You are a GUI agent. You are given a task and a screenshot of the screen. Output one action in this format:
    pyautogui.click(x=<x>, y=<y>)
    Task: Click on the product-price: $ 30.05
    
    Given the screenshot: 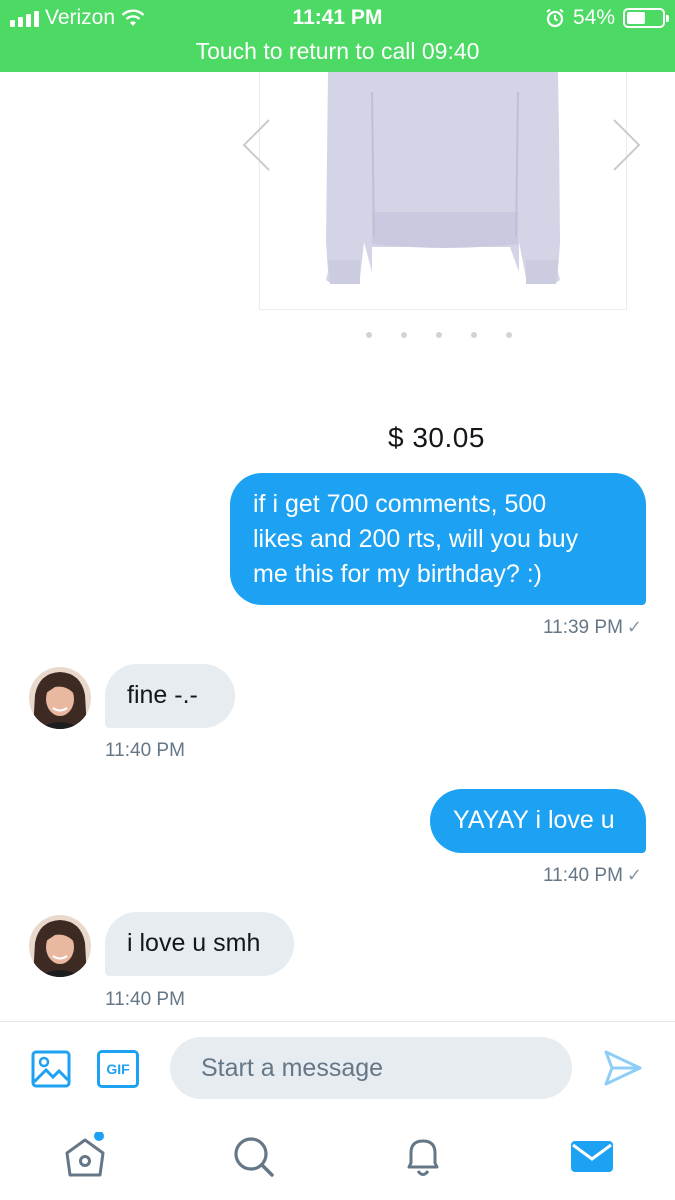 What is the action you would take?
    pyautogui.click(x=436, y=437)
    